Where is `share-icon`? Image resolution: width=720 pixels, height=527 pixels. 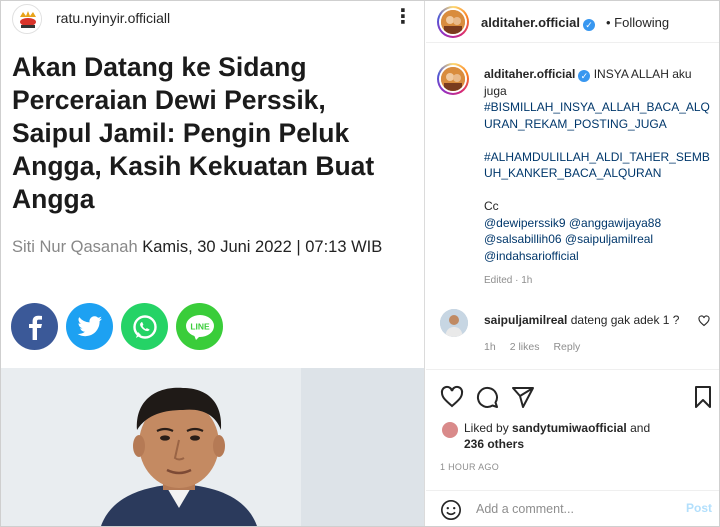
share-icon is located at coordinates (523, 397).